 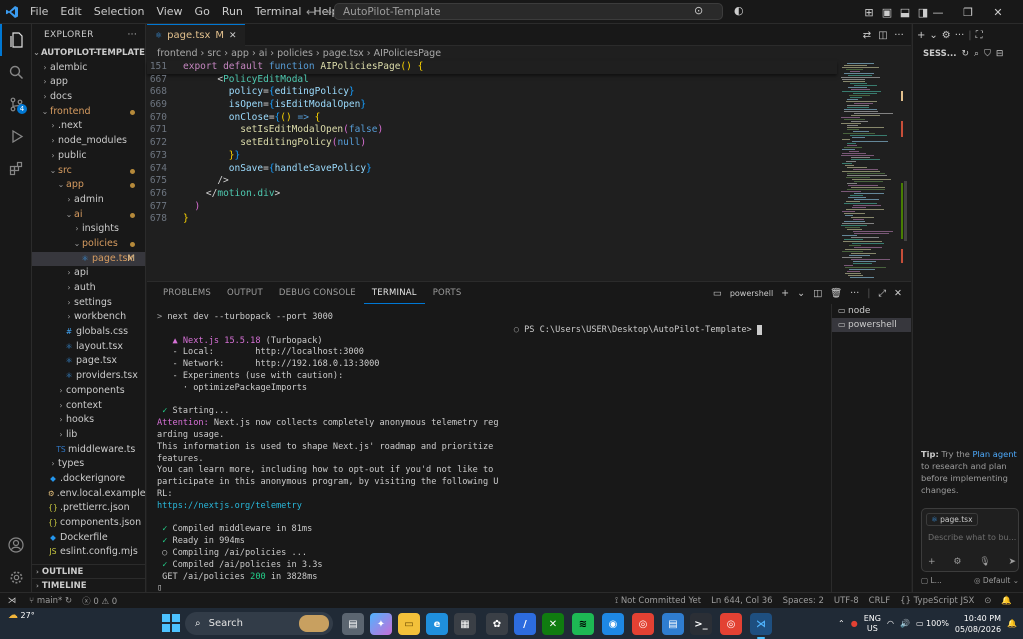 I want to click on minimap, so click(x=868, y=171).